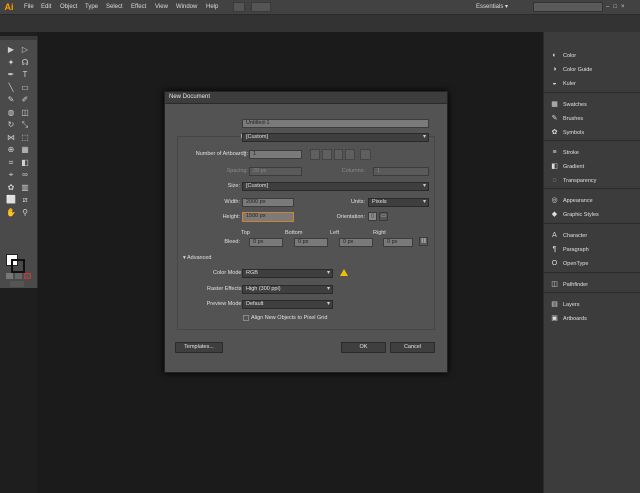 The height and width of the screenshot is (493, 640). What do you see at coordinates (275, 154) in the screenshot?
I see `artboards-input: 1` at bounding box center [275, 154].